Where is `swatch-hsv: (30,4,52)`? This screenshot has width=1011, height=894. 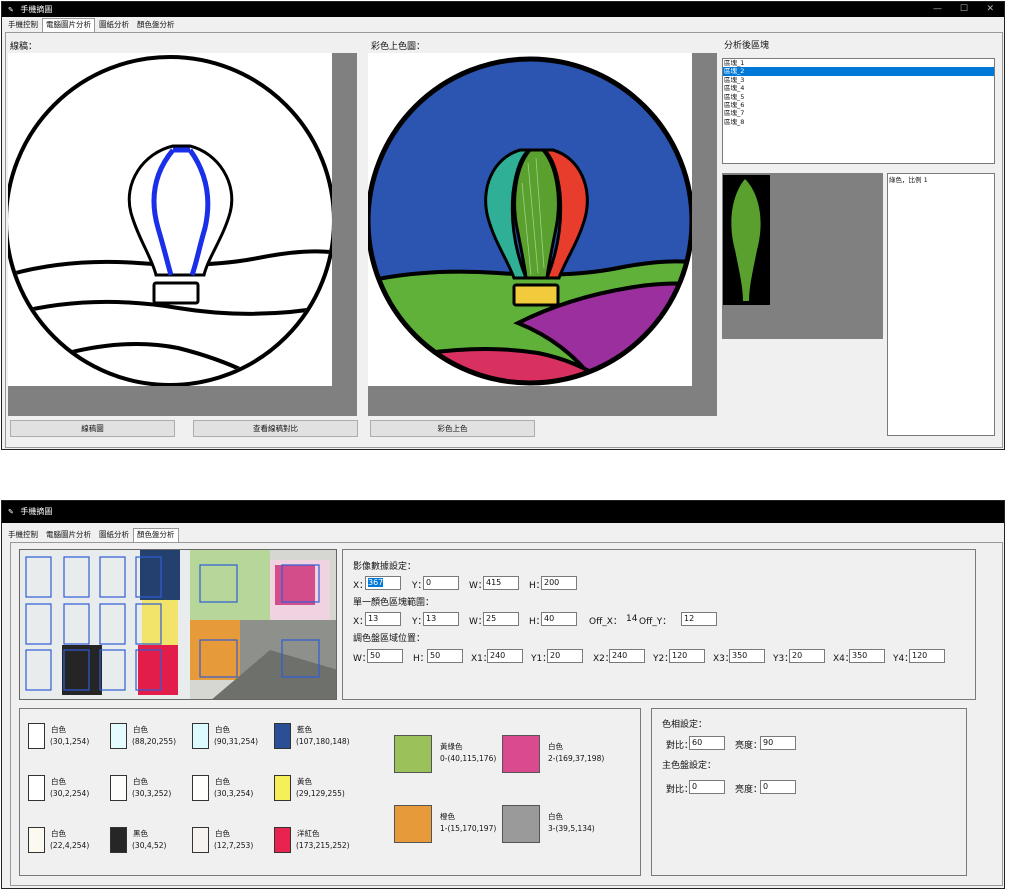 swatch-hsv: (30,4,52) is located at coordinates (149, 845).